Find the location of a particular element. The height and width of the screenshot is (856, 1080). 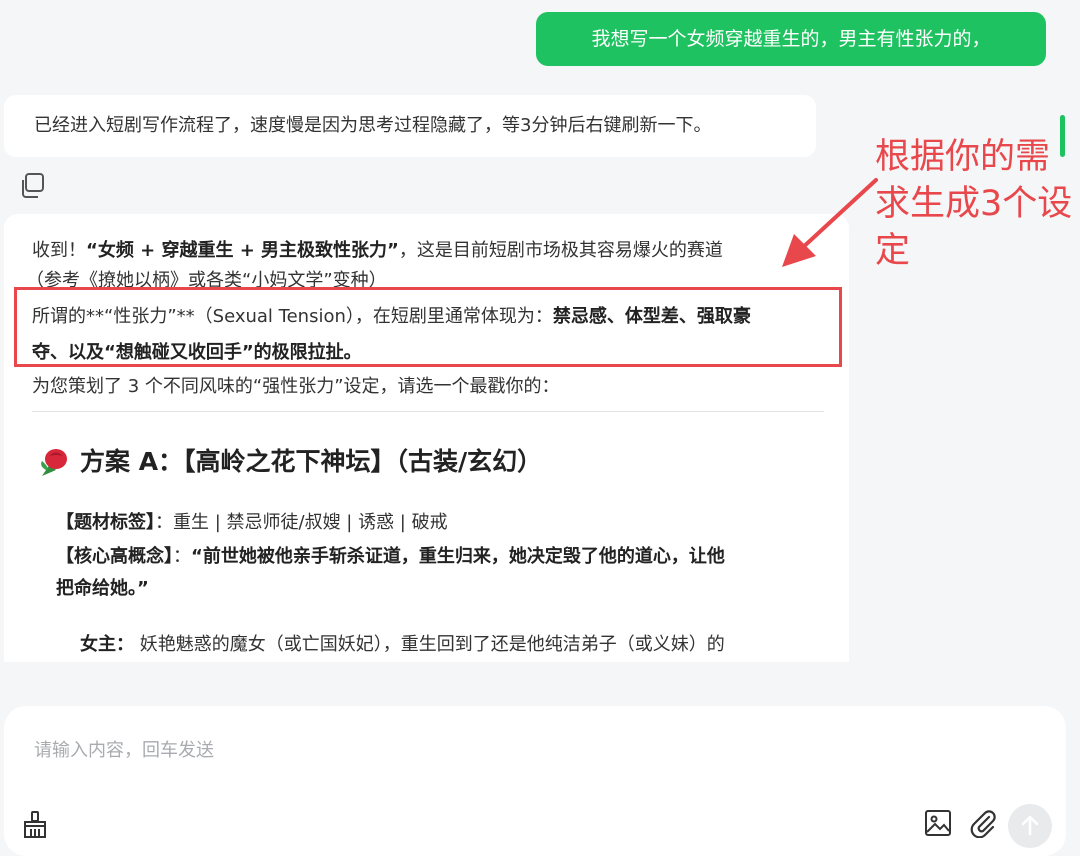

tags-value: 重生 | 禁忌师徒/叔嫂 | 诱惑 | 破戒 is located at coordinates (310, 522).